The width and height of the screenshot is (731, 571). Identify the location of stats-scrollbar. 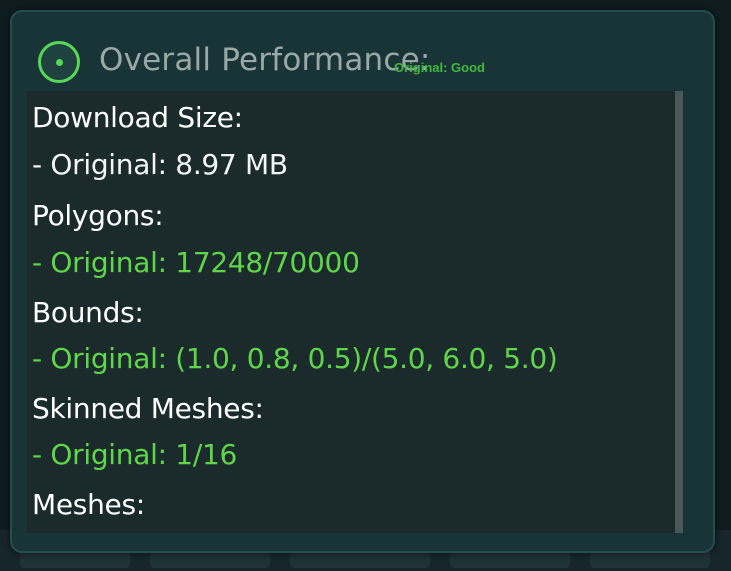
(679, 312).